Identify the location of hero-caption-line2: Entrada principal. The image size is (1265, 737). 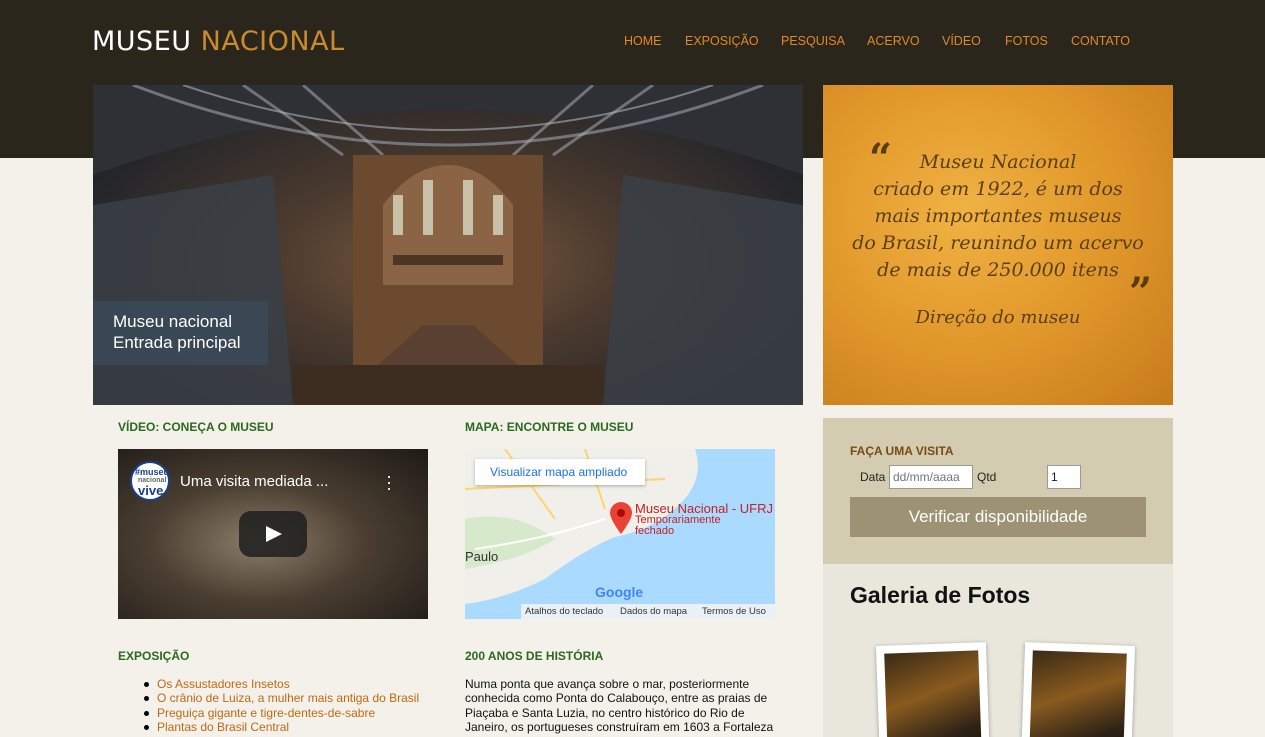
(177, 342).